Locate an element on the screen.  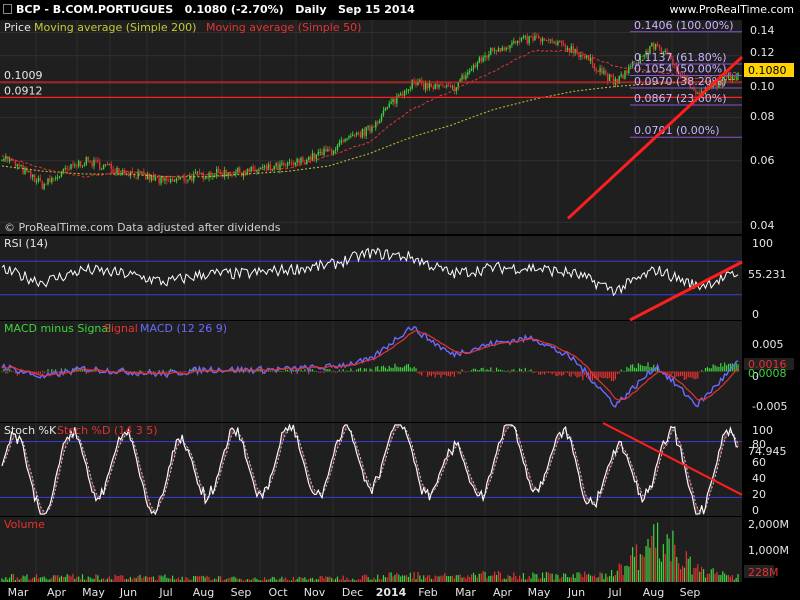
rsi-panel is located at coordinates (371, 278).